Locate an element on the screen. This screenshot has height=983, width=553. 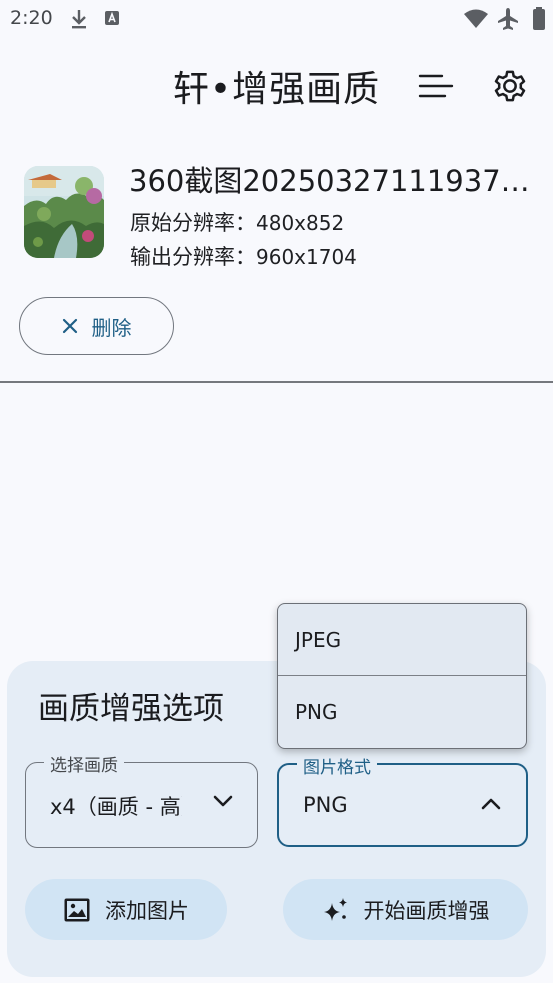
thumbnail-picture is located at coordinates (64, 212).